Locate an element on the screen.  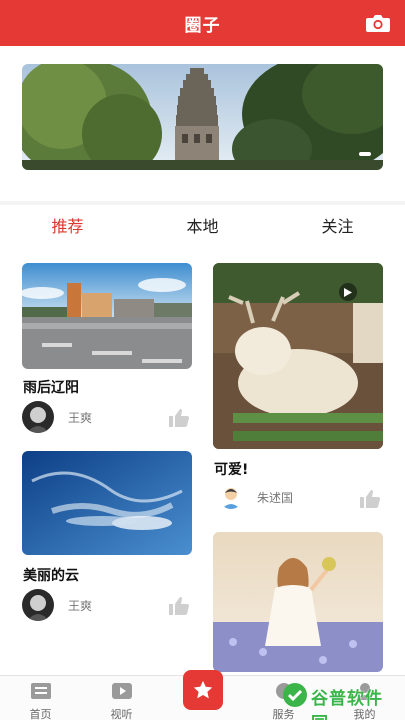
star-icon is located at coordinates (202, 690).